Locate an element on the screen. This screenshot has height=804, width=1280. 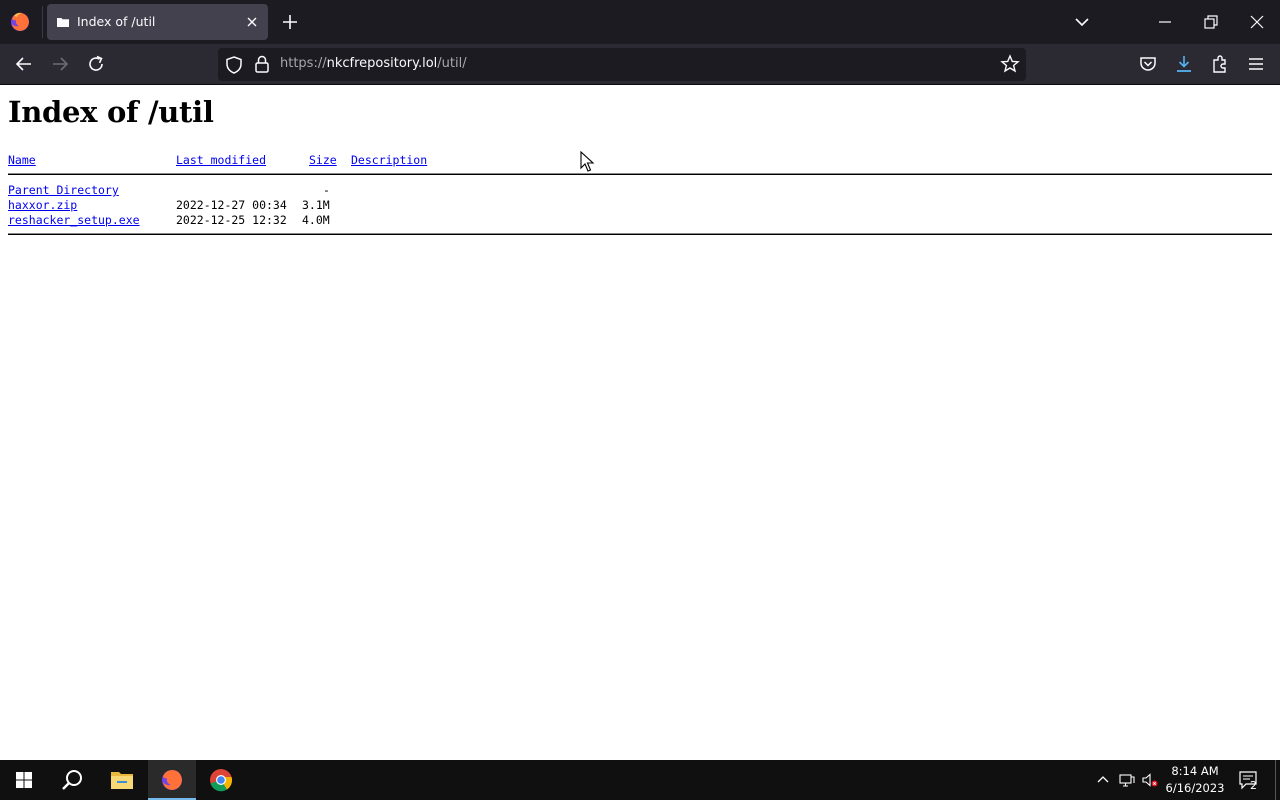
column-header-size: Size is located at coordinates (323, 160).